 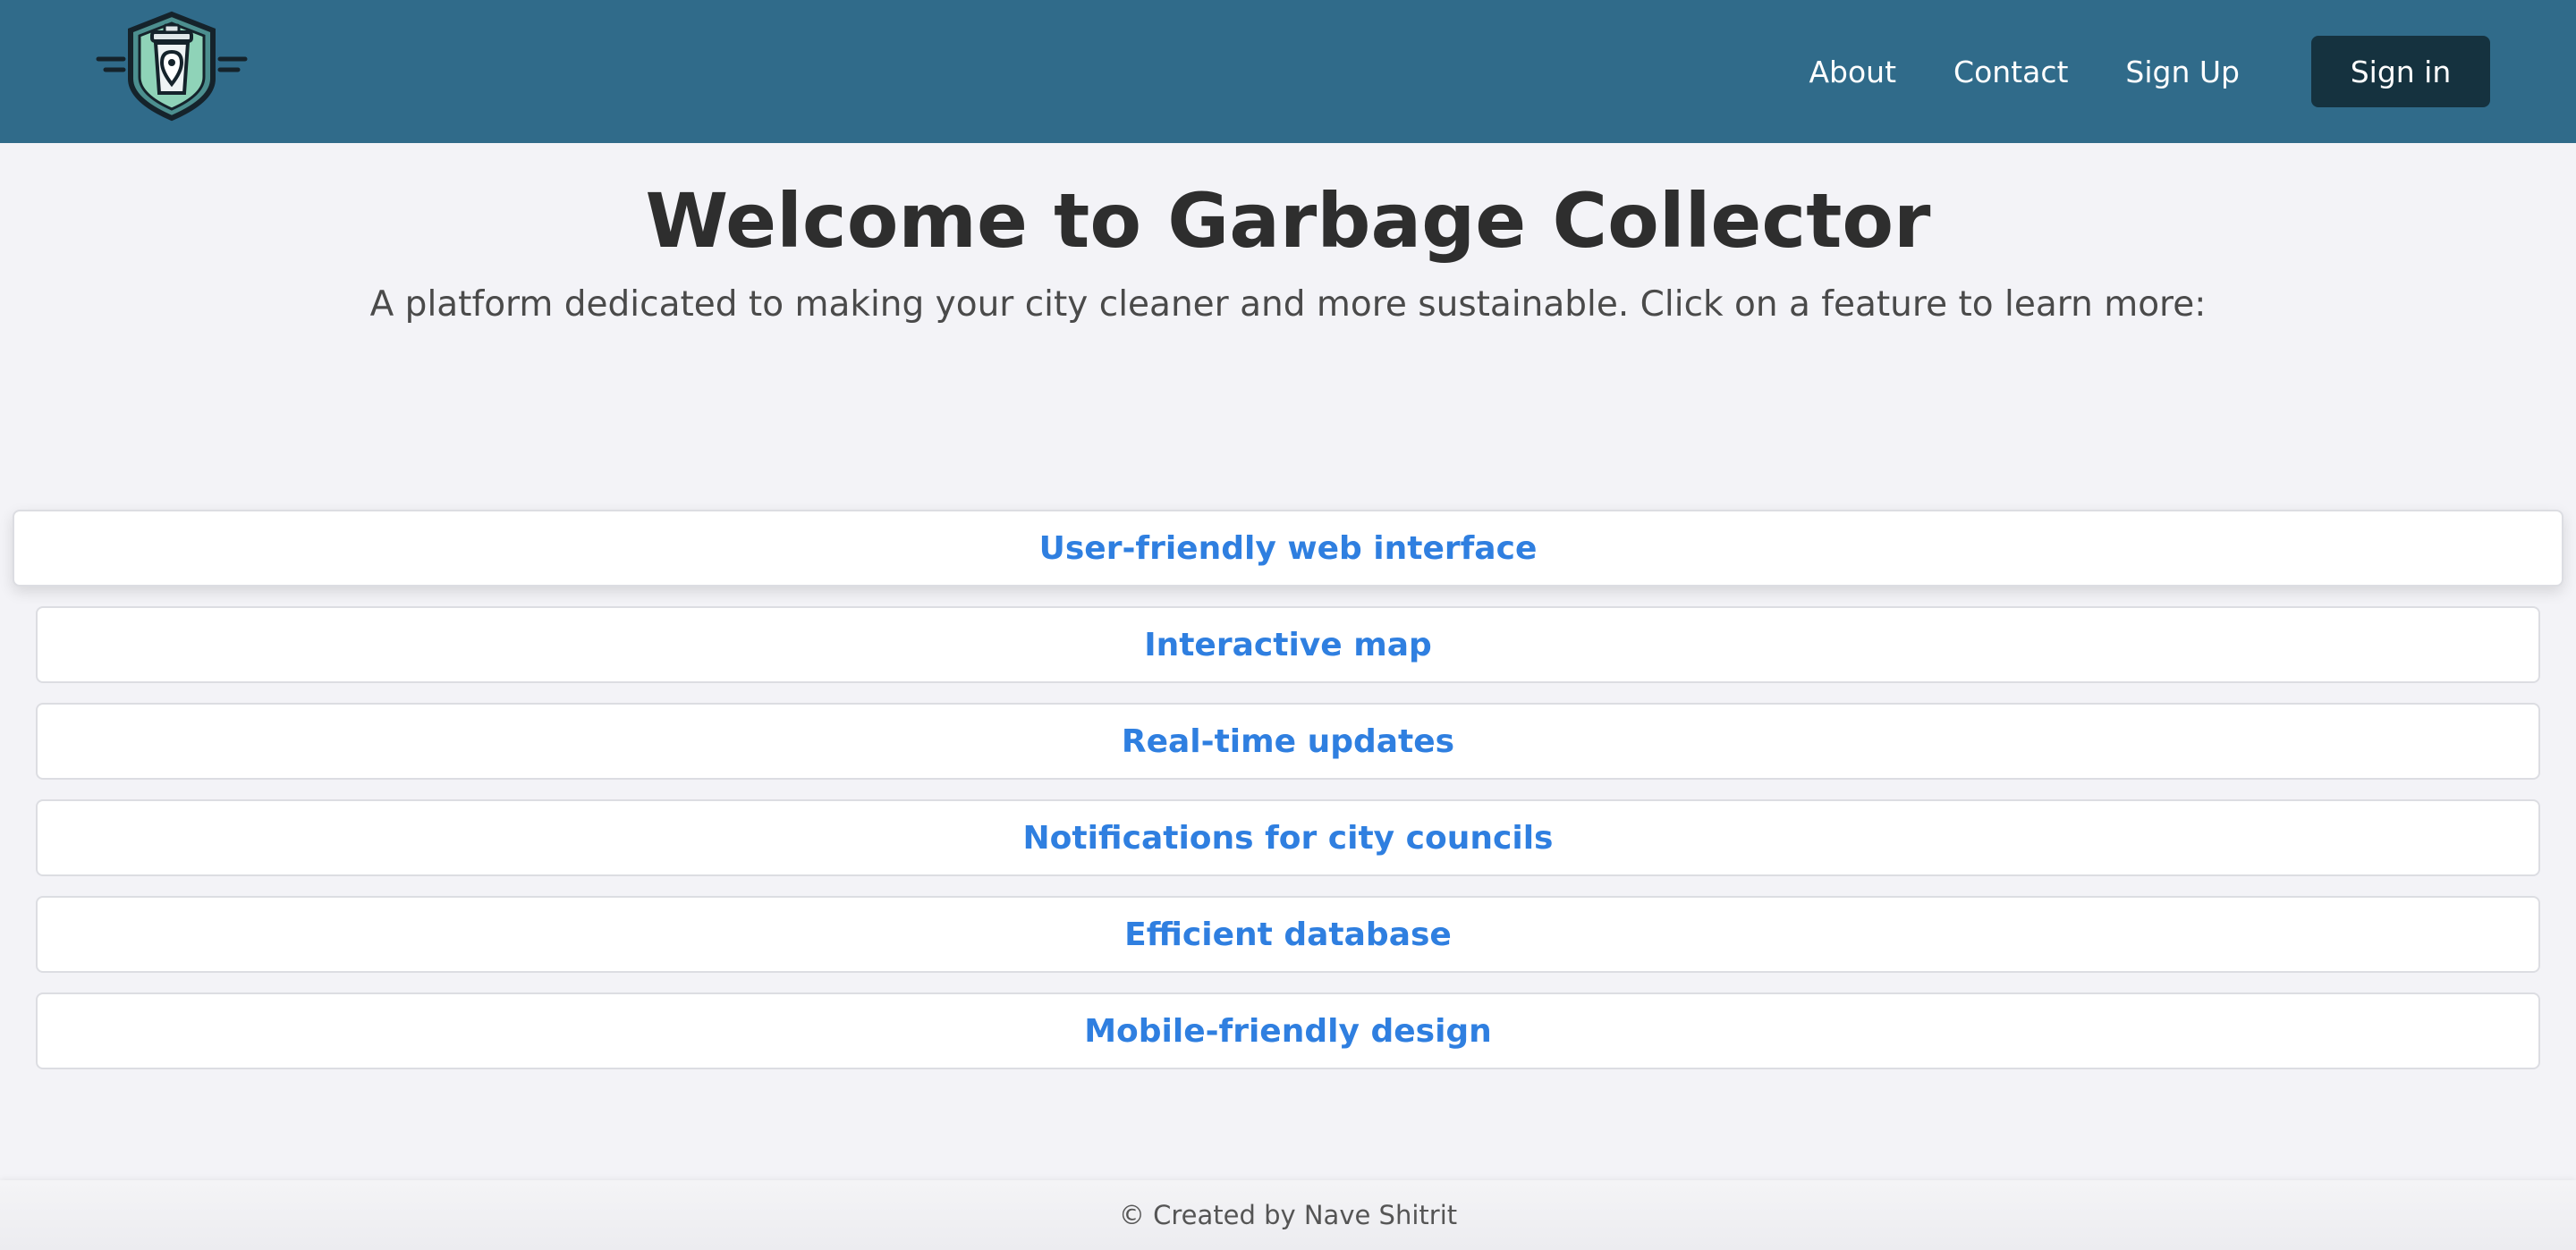 What do you see at coordinates (1288, 1031) in the screenshot?
I see `feature-mobile-friendly-design: Mobile-friendly design` at bounding box center [1288, 1031].